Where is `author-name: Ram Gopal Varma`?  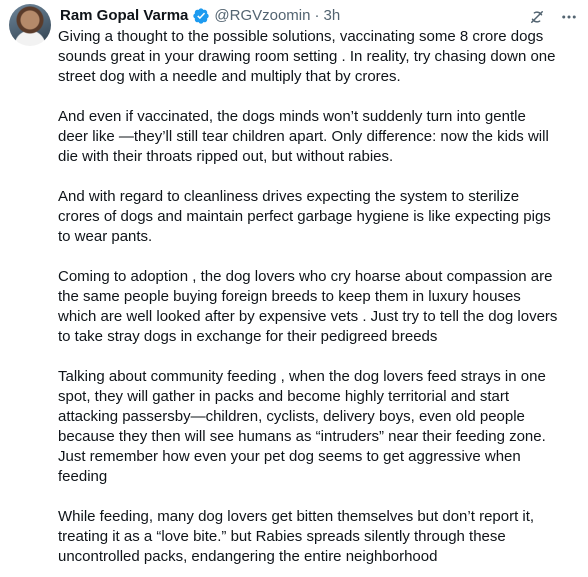 author-name: Ram Gopal Varma is located at coordinates (124, 16).